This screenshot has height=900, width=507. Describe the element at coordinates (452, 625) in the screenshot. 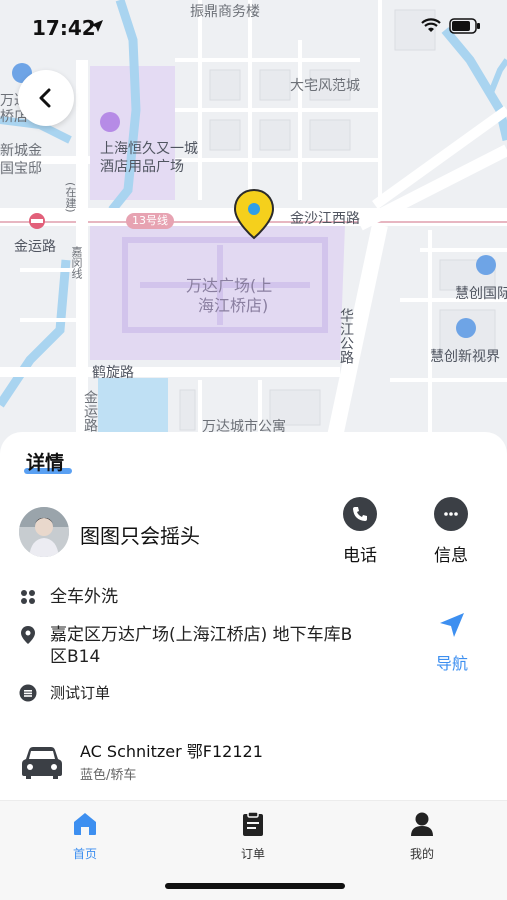

I see `navigation-arrow-icon` at that location.